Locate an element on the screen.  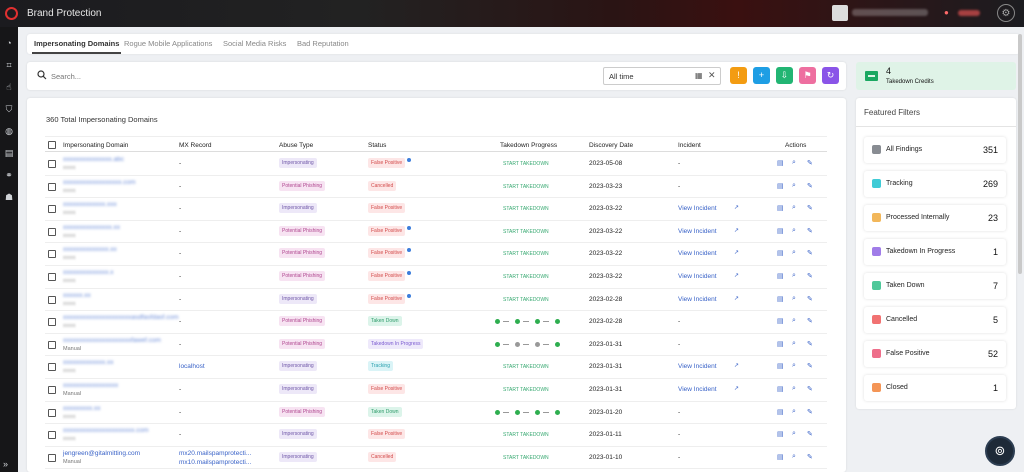
domain-link: xxxxxxxxxxxxxxxxxxxxxasdfasfdasf.com is located at coordinates (121, 317).